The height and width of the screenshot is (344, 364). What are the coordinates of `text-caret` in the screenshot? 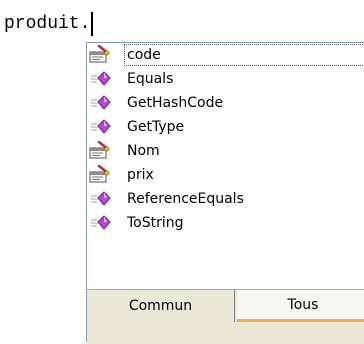 It's located at (92, 24).